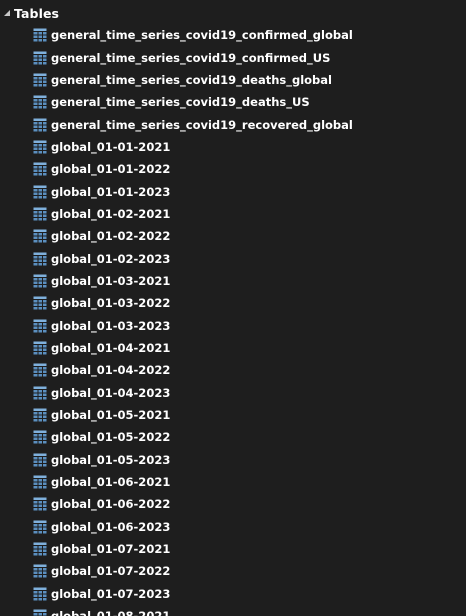  I want to click on table-row: global_01-04-2021, so click(233, 348).